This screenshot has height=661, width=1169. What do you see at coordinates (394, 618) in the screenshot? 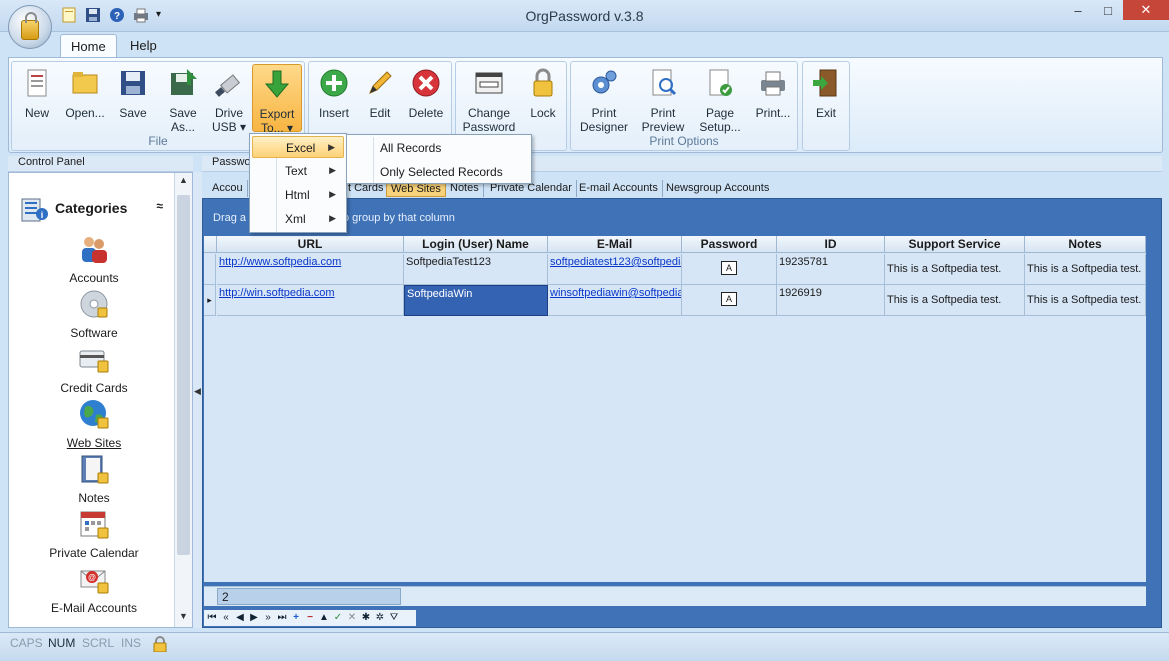
I see `filter-icon: ⛛` at bounding box center [394, 618].